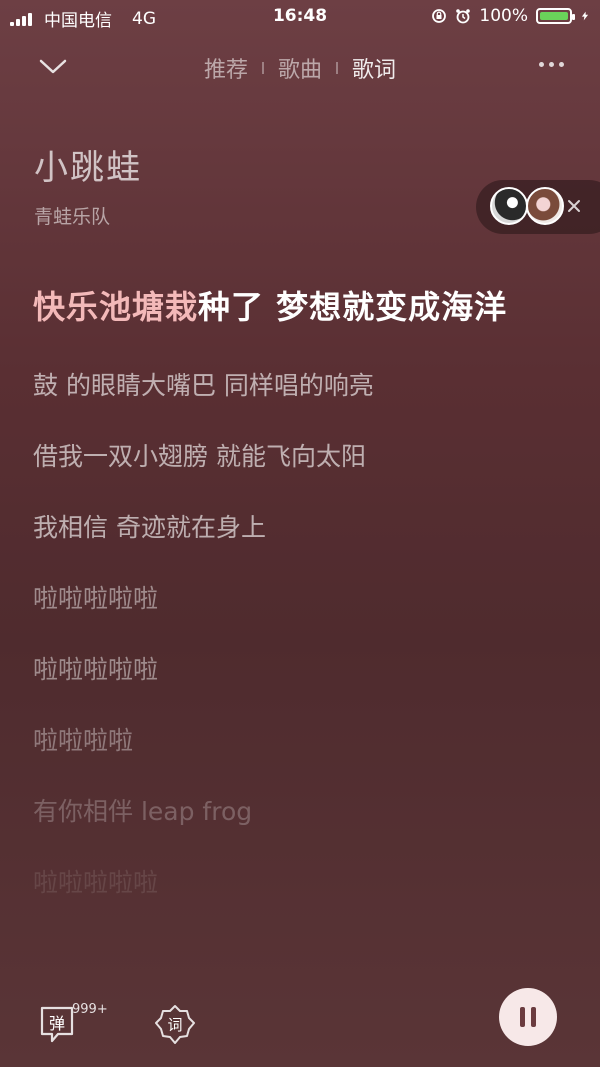  I want to click on battery-icon, so click(555, 16).